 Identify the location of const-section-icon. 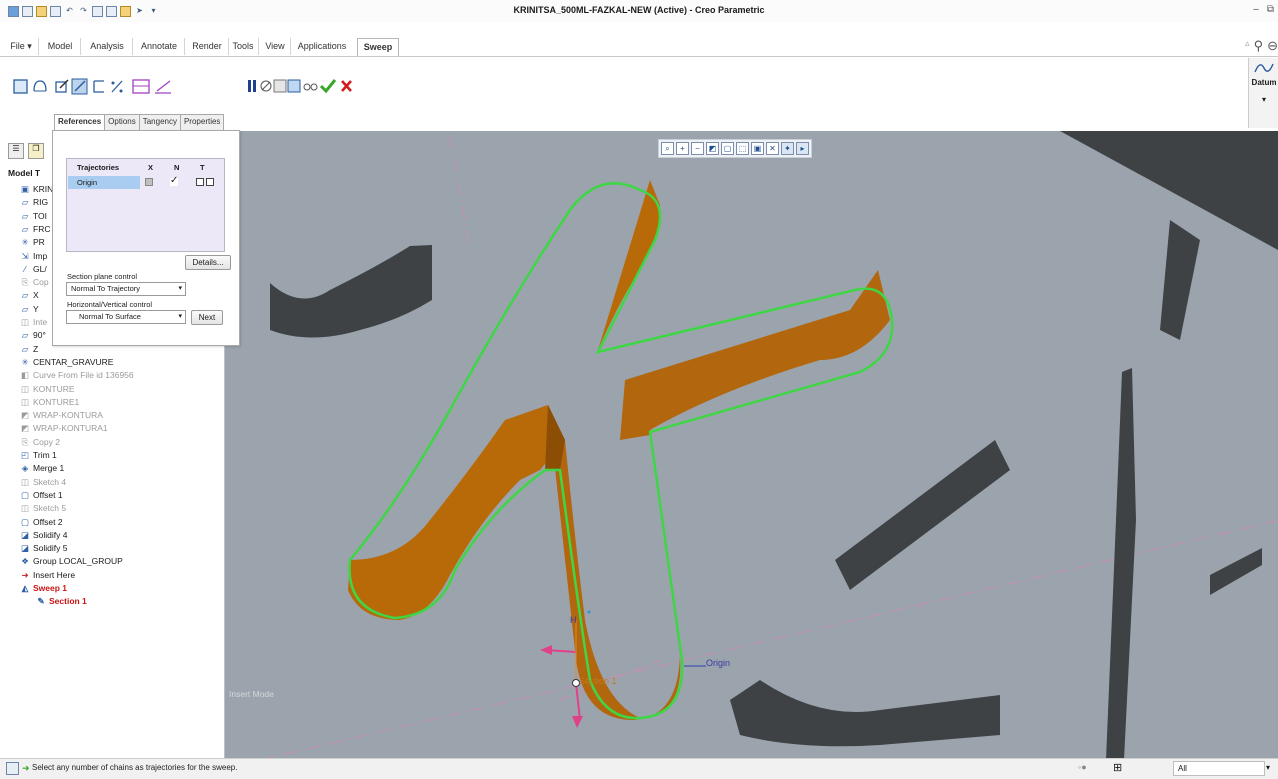
(117, 86).